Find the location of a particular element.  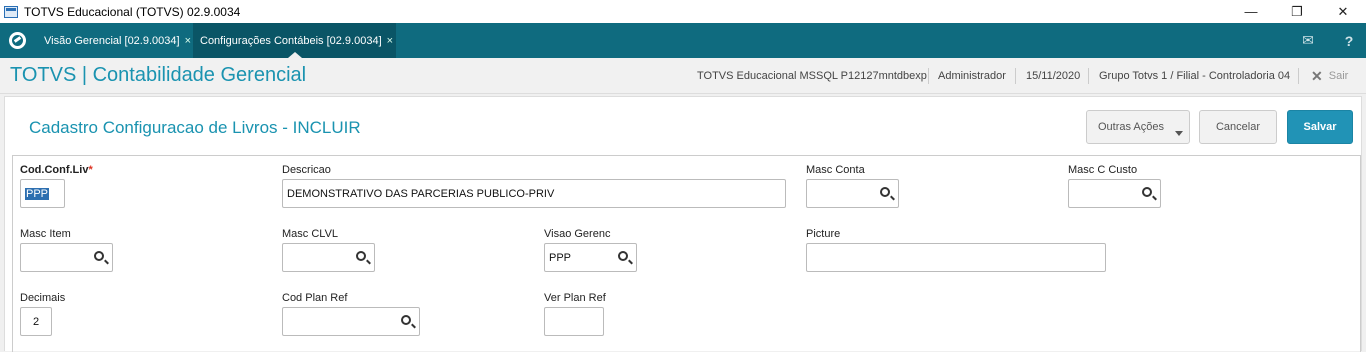

tab-visao-gerencial: Visão Gerencial [02.9.0034] × is located at coordinates (114, 40).